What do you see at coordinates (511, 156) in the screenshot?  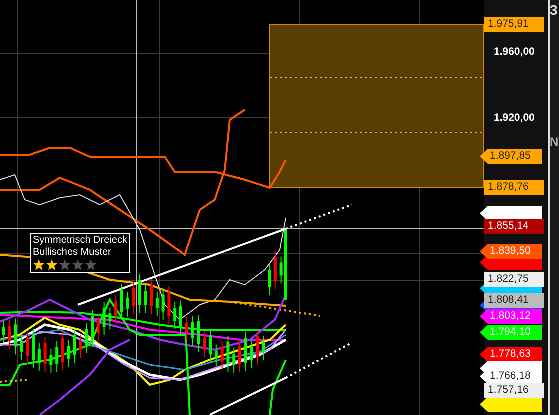 I see `price-tag: 1.897,85` at bounding box center [511, 156].